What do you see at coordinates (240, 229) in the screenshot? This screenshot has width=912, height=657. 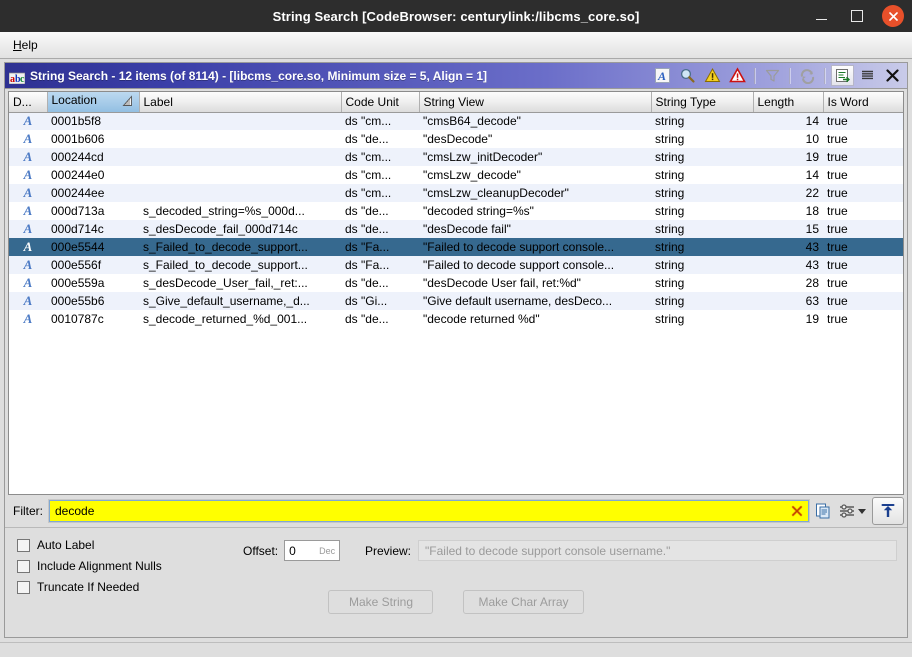 I see `cell-label: s_desDecode_fail_000d714c` at bounding box center [240, 229].